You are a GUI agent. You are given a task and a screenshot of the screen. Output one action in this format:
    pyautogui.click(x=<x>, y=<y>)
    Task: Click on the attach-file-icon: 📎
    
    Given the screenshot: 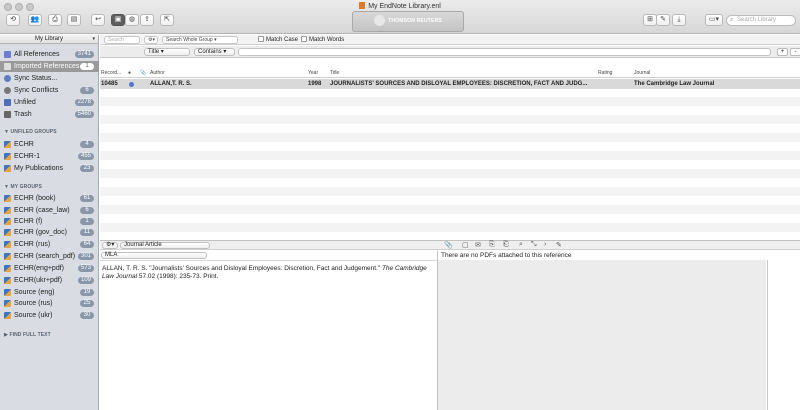 What is the action you would take?
    pyautogui.click(x=448, y=245)
    